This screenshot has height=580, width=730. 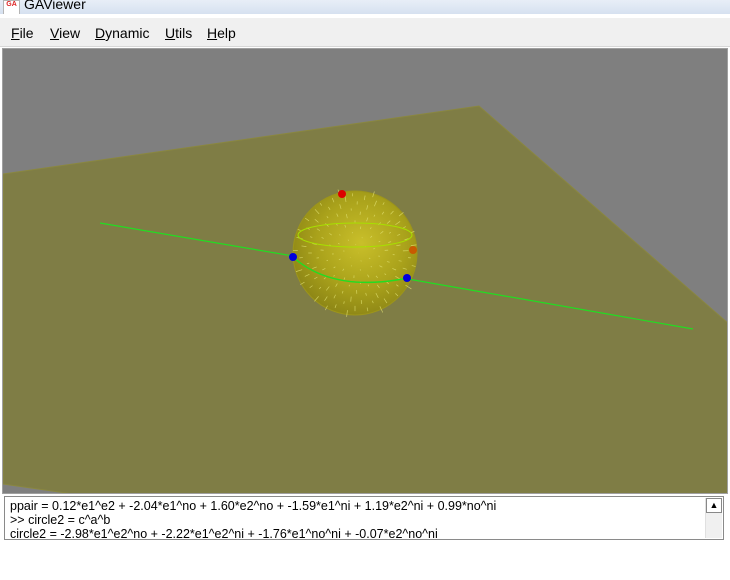 What do you see at coordinates (413, 250) in the screenshot?
I see `point-orange` at bounding box center [413, 250].